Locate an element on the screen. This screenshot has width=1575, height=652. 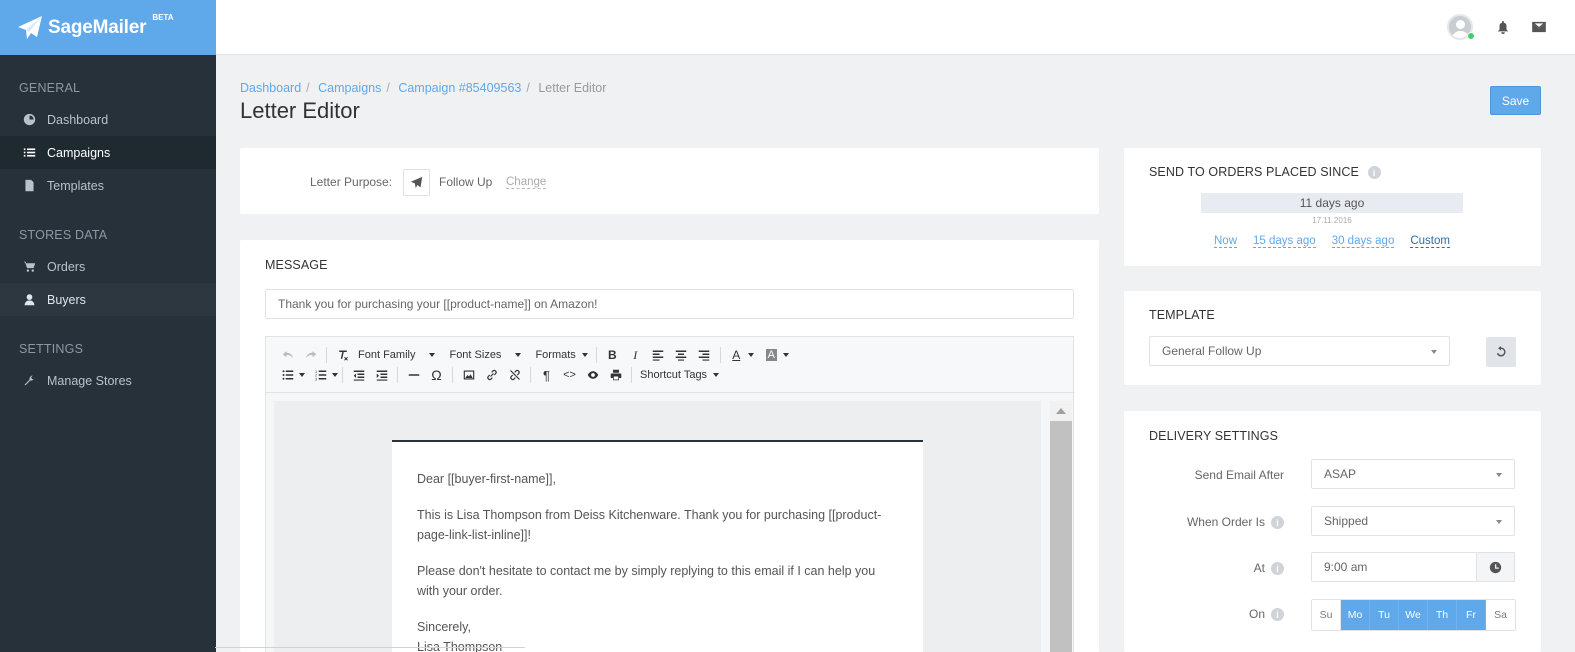
template-select: General Follow Up is located at coordinates (1299, 351).